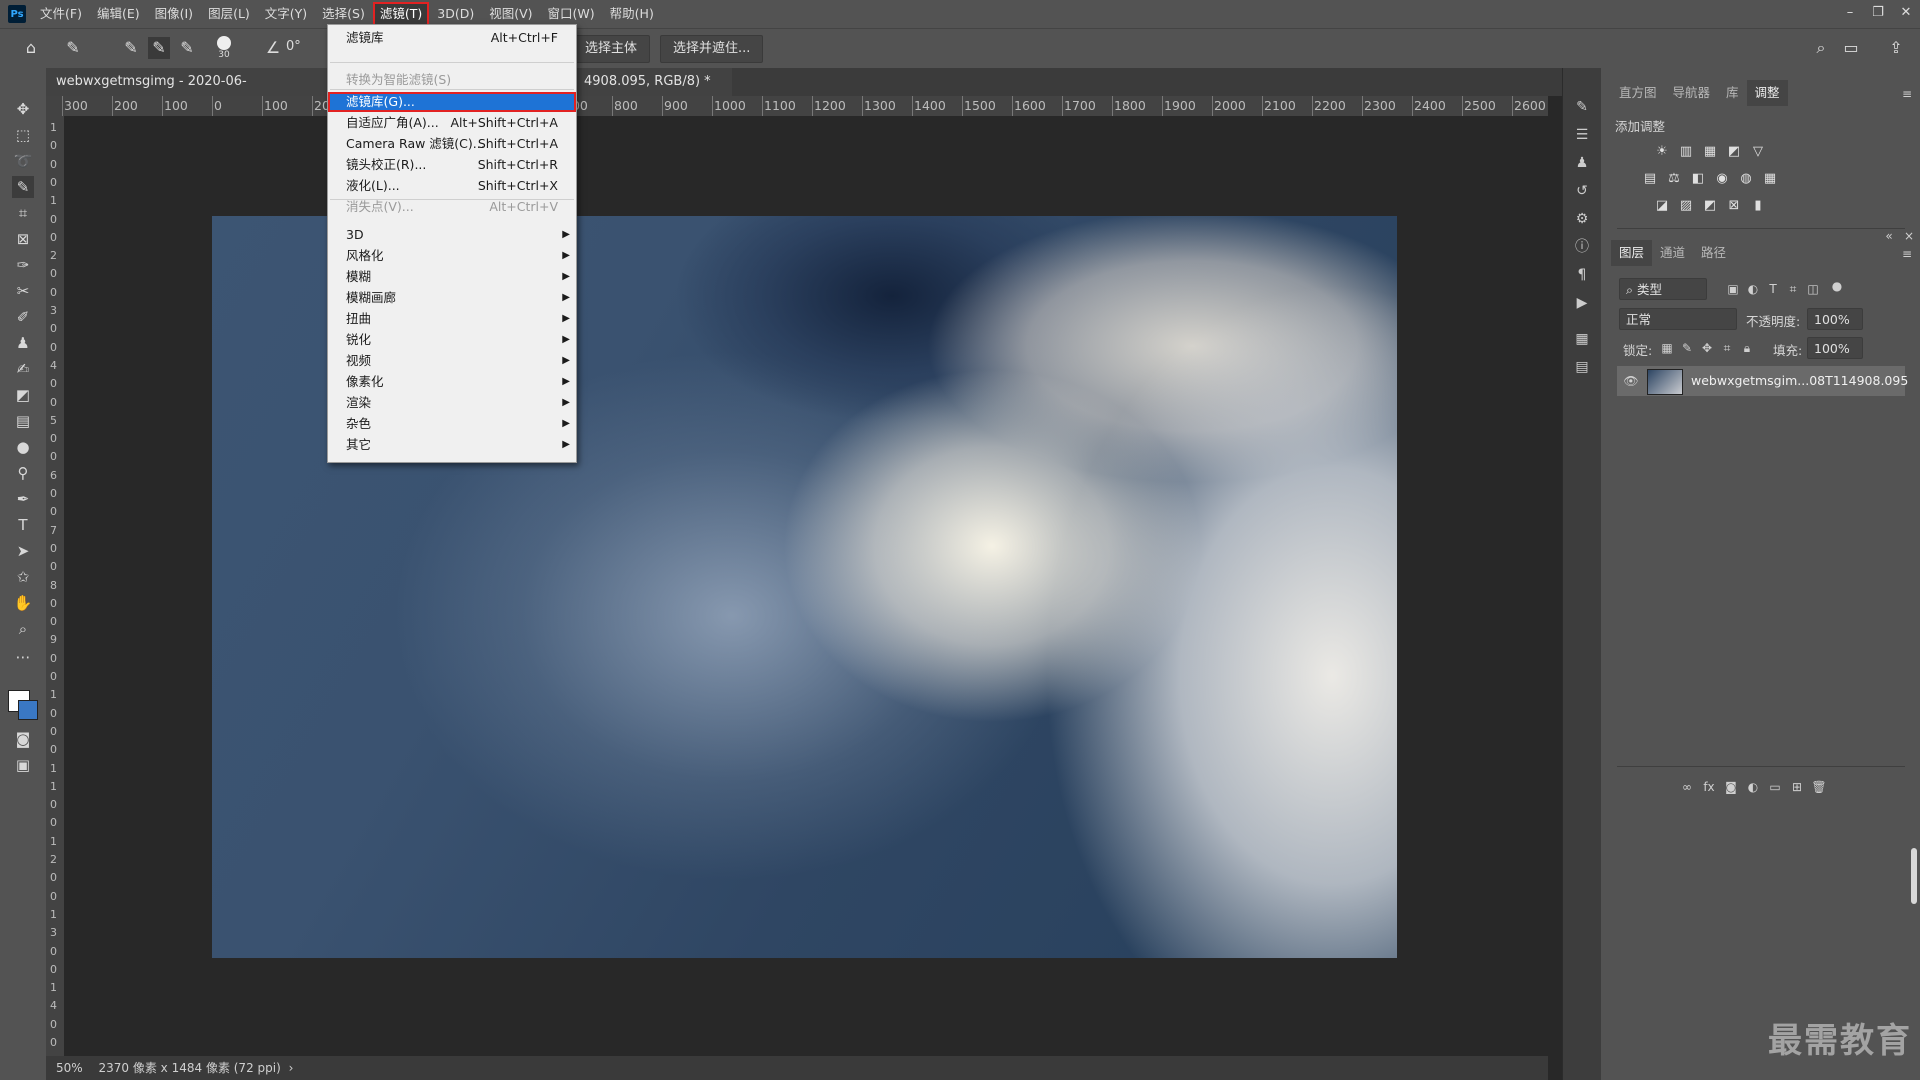 The image size is (1920, 1080). I want to click on lock-all-icon: 🔒︎, so click(1747, 348).